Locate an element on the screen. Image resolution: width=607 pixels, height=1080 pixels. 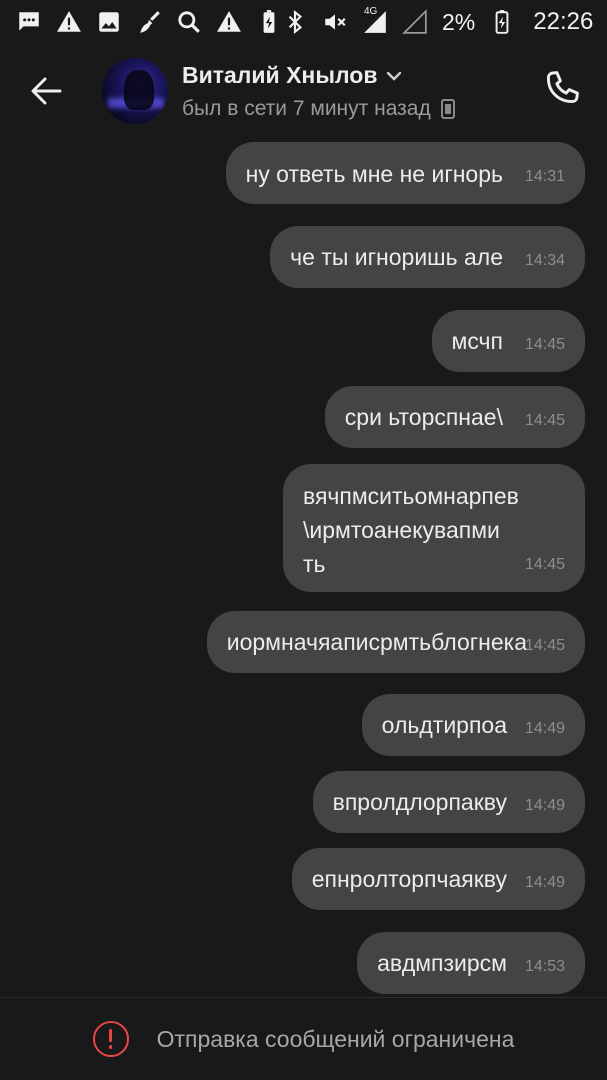
image-icon is located at coordinates (109, 22).